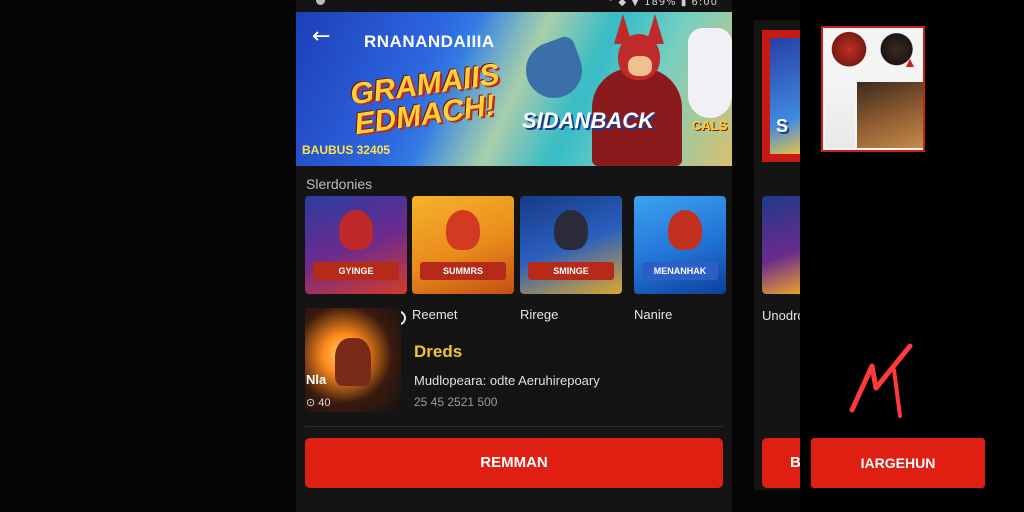  Describe the element at coordinates (456, 402) in the screenshot. I see `featured-meta: 25 45 2521 500` at that location.